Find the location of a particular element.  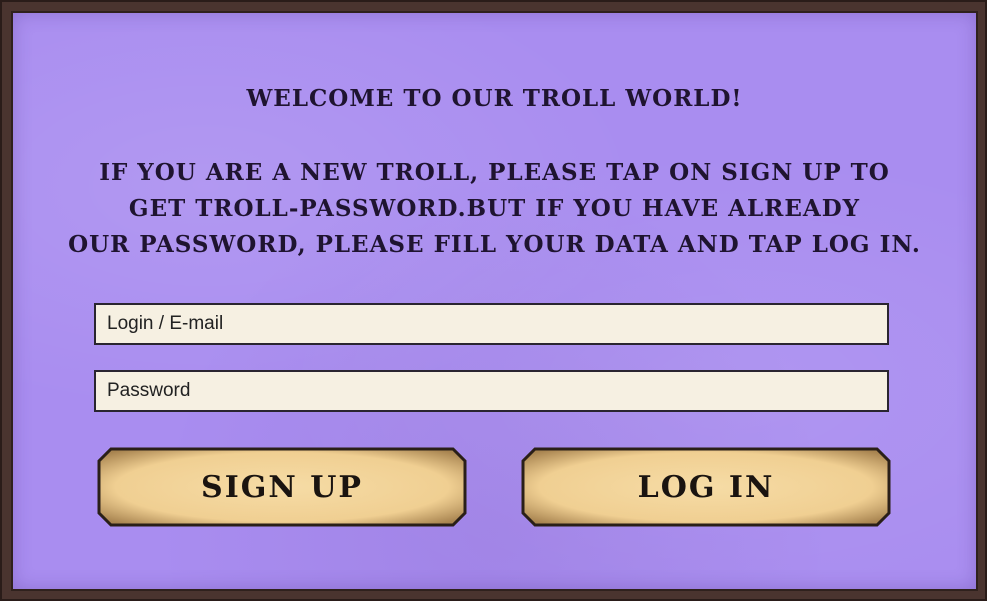

password-input is located at coordinates (491, 391).